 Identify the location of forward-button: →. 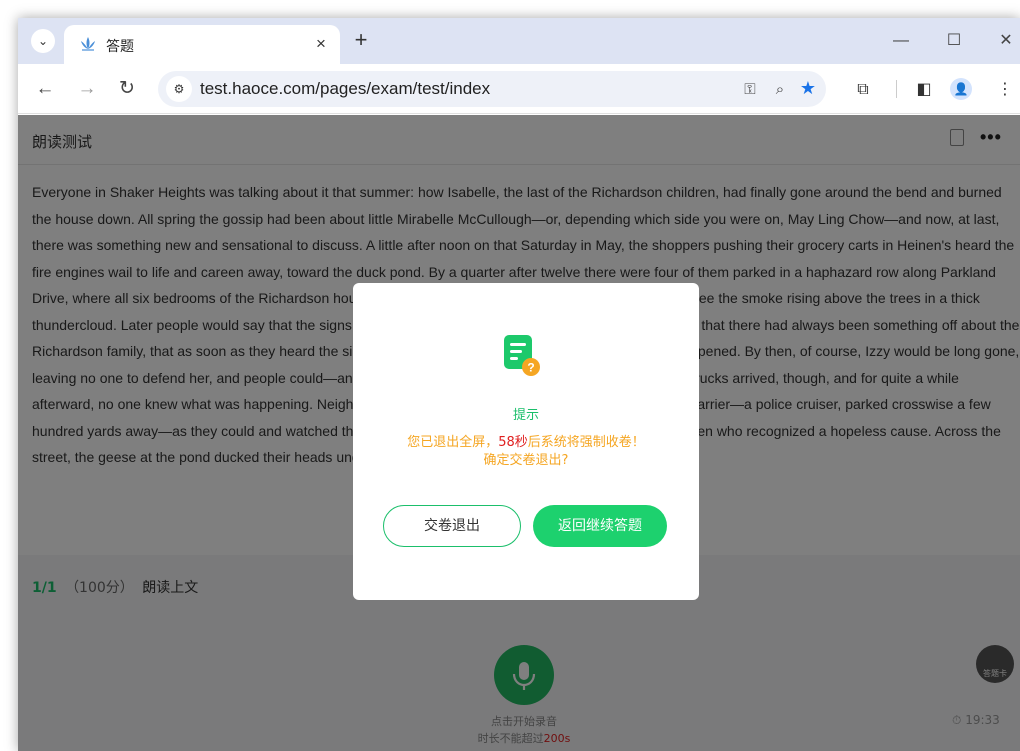
(87, 89).